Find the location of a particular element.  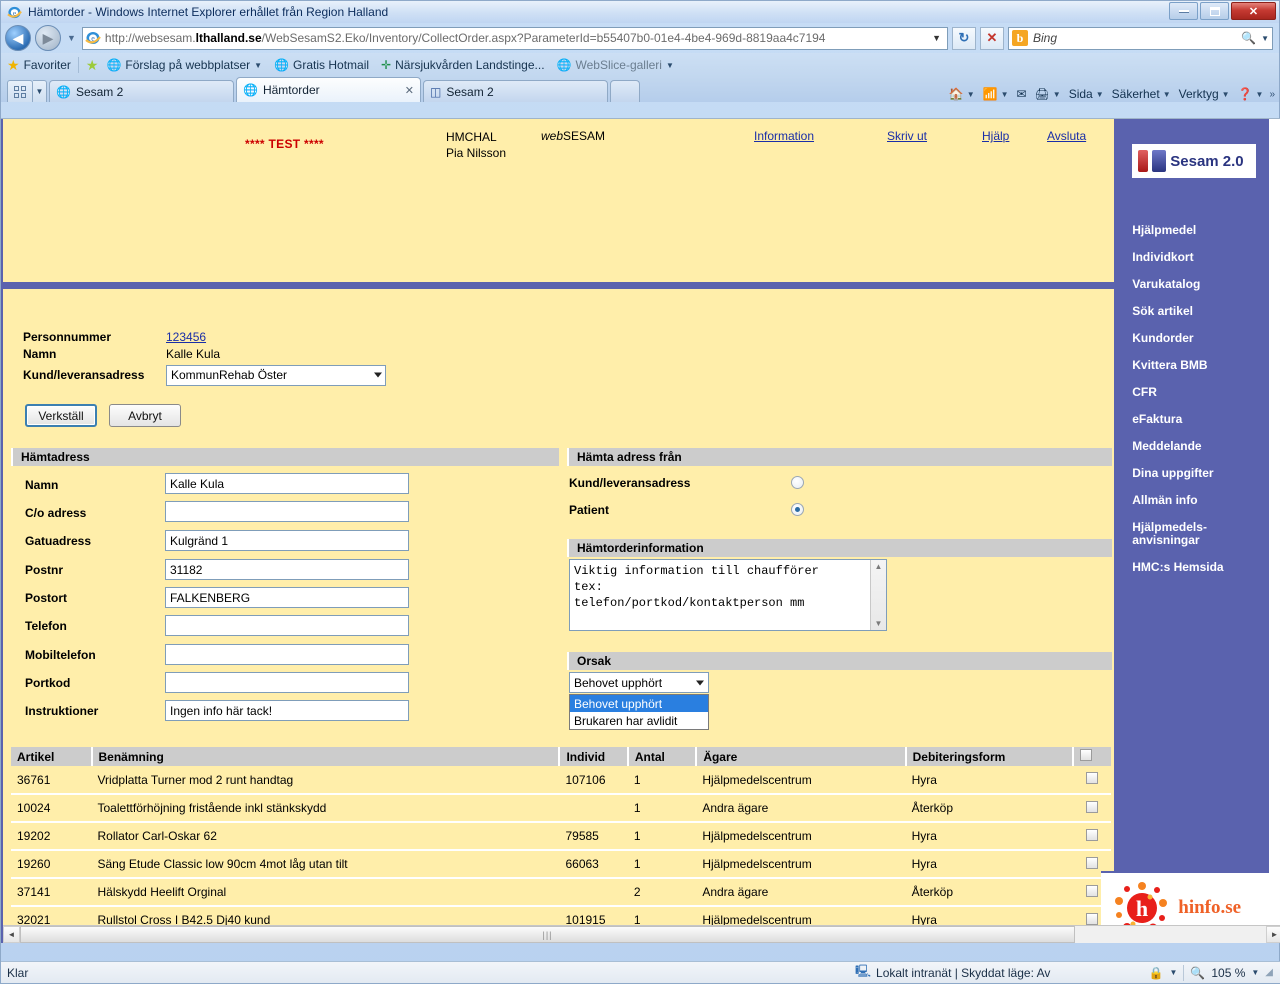

field-input-mobiltelefon is located at coordinates (287, 654).